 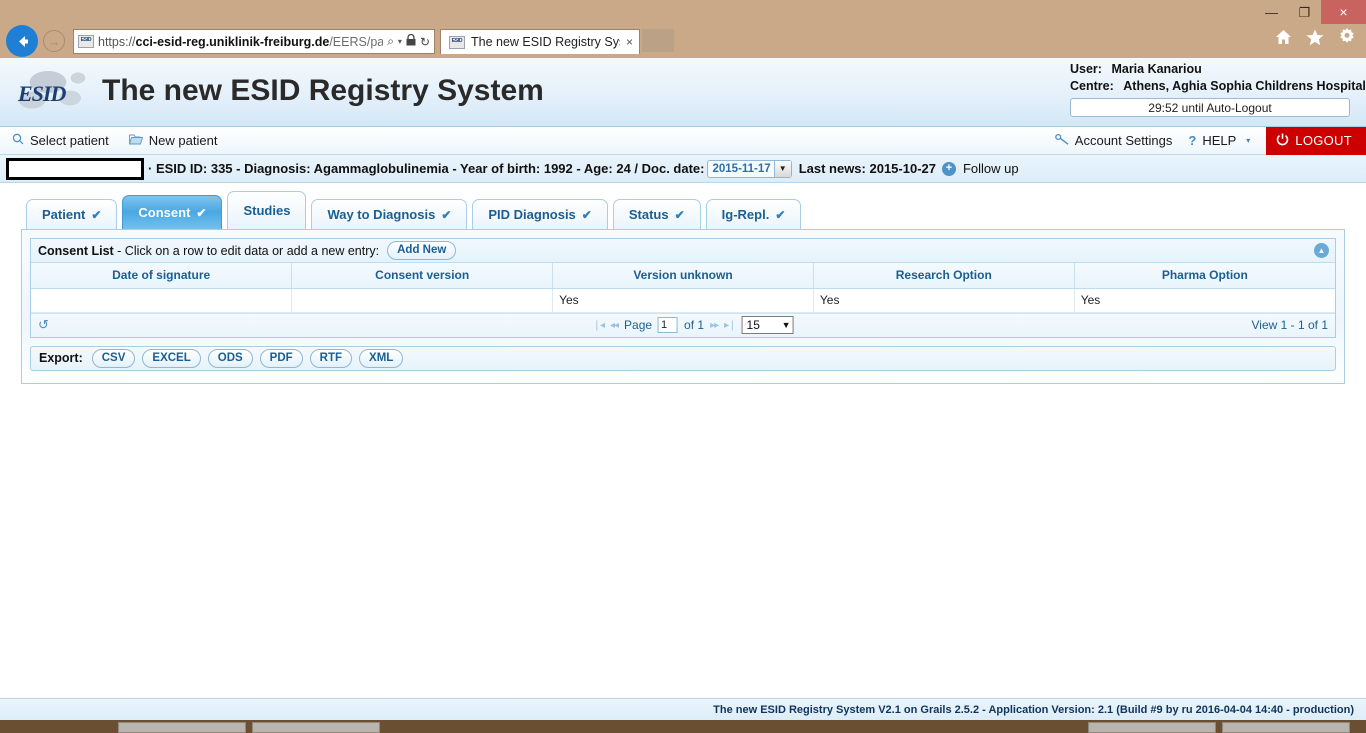 I want to click on column-header: Date of signature, so click(x=162, y=276).